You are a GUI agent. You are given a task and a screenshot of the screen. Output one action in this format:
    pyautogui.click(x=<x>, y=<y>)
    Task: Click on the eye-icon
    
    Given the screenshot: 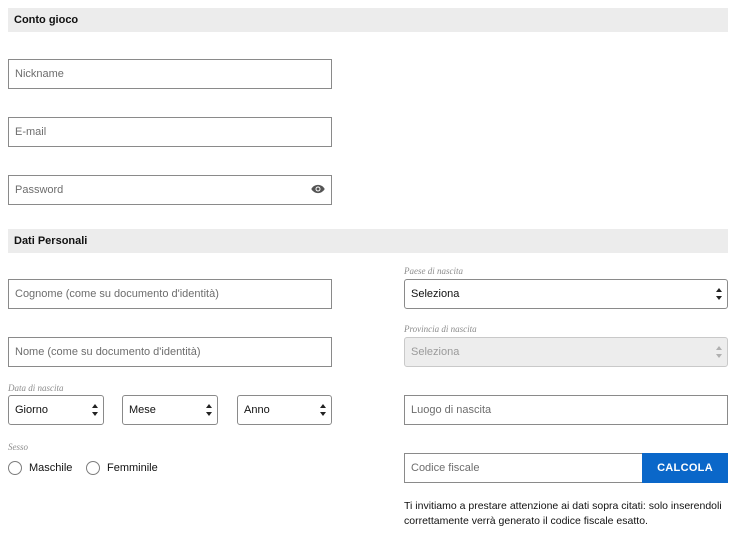 What is the action you would take?
    pyautogui.click(x=318, y=189)
    